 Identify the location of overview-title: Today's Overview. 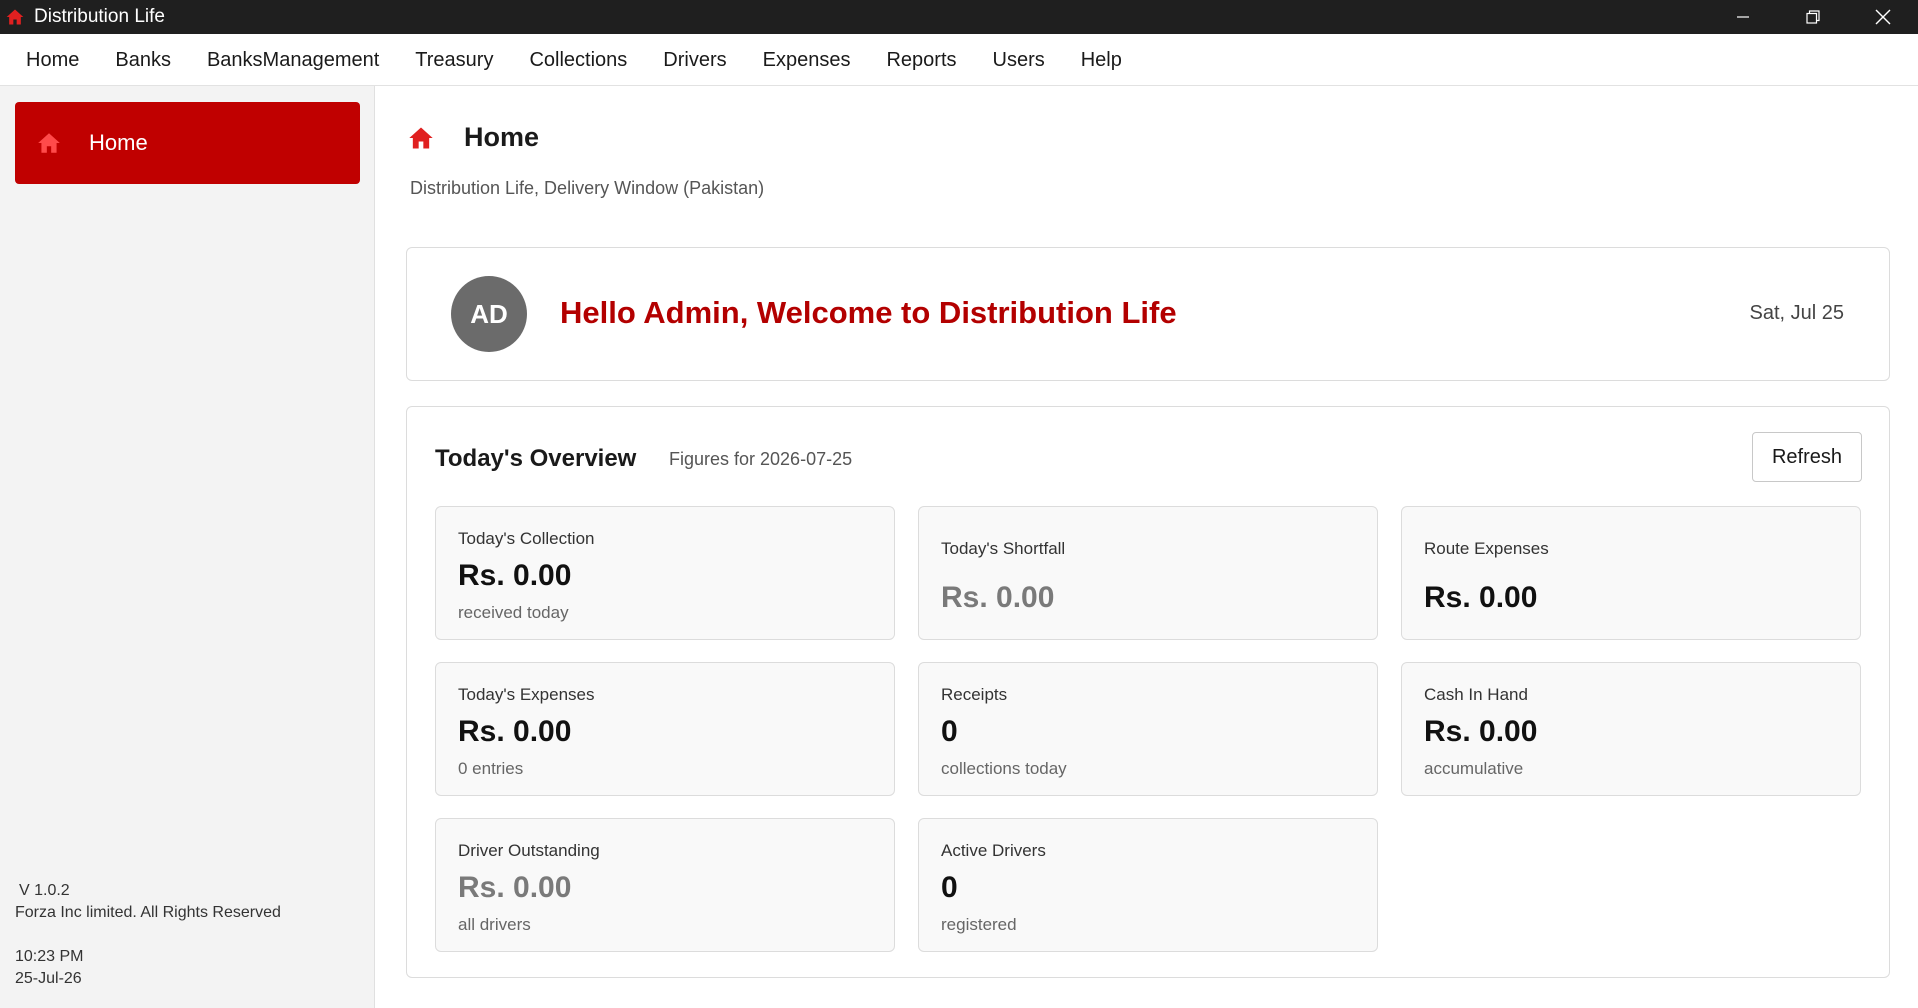
(536, 458).